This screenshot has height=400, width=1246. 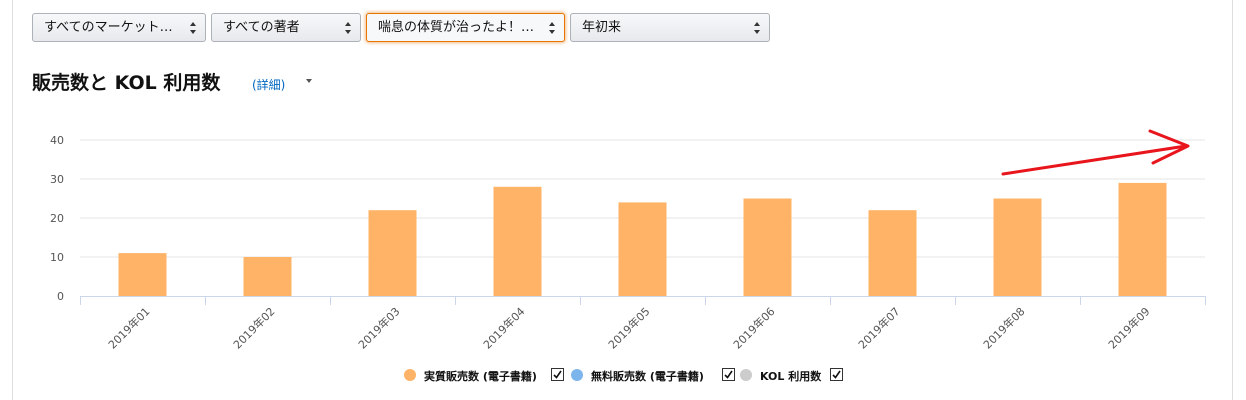 I want to click on legend-label: 無料販売数 (電子書籍), so click(x=647, y=376).